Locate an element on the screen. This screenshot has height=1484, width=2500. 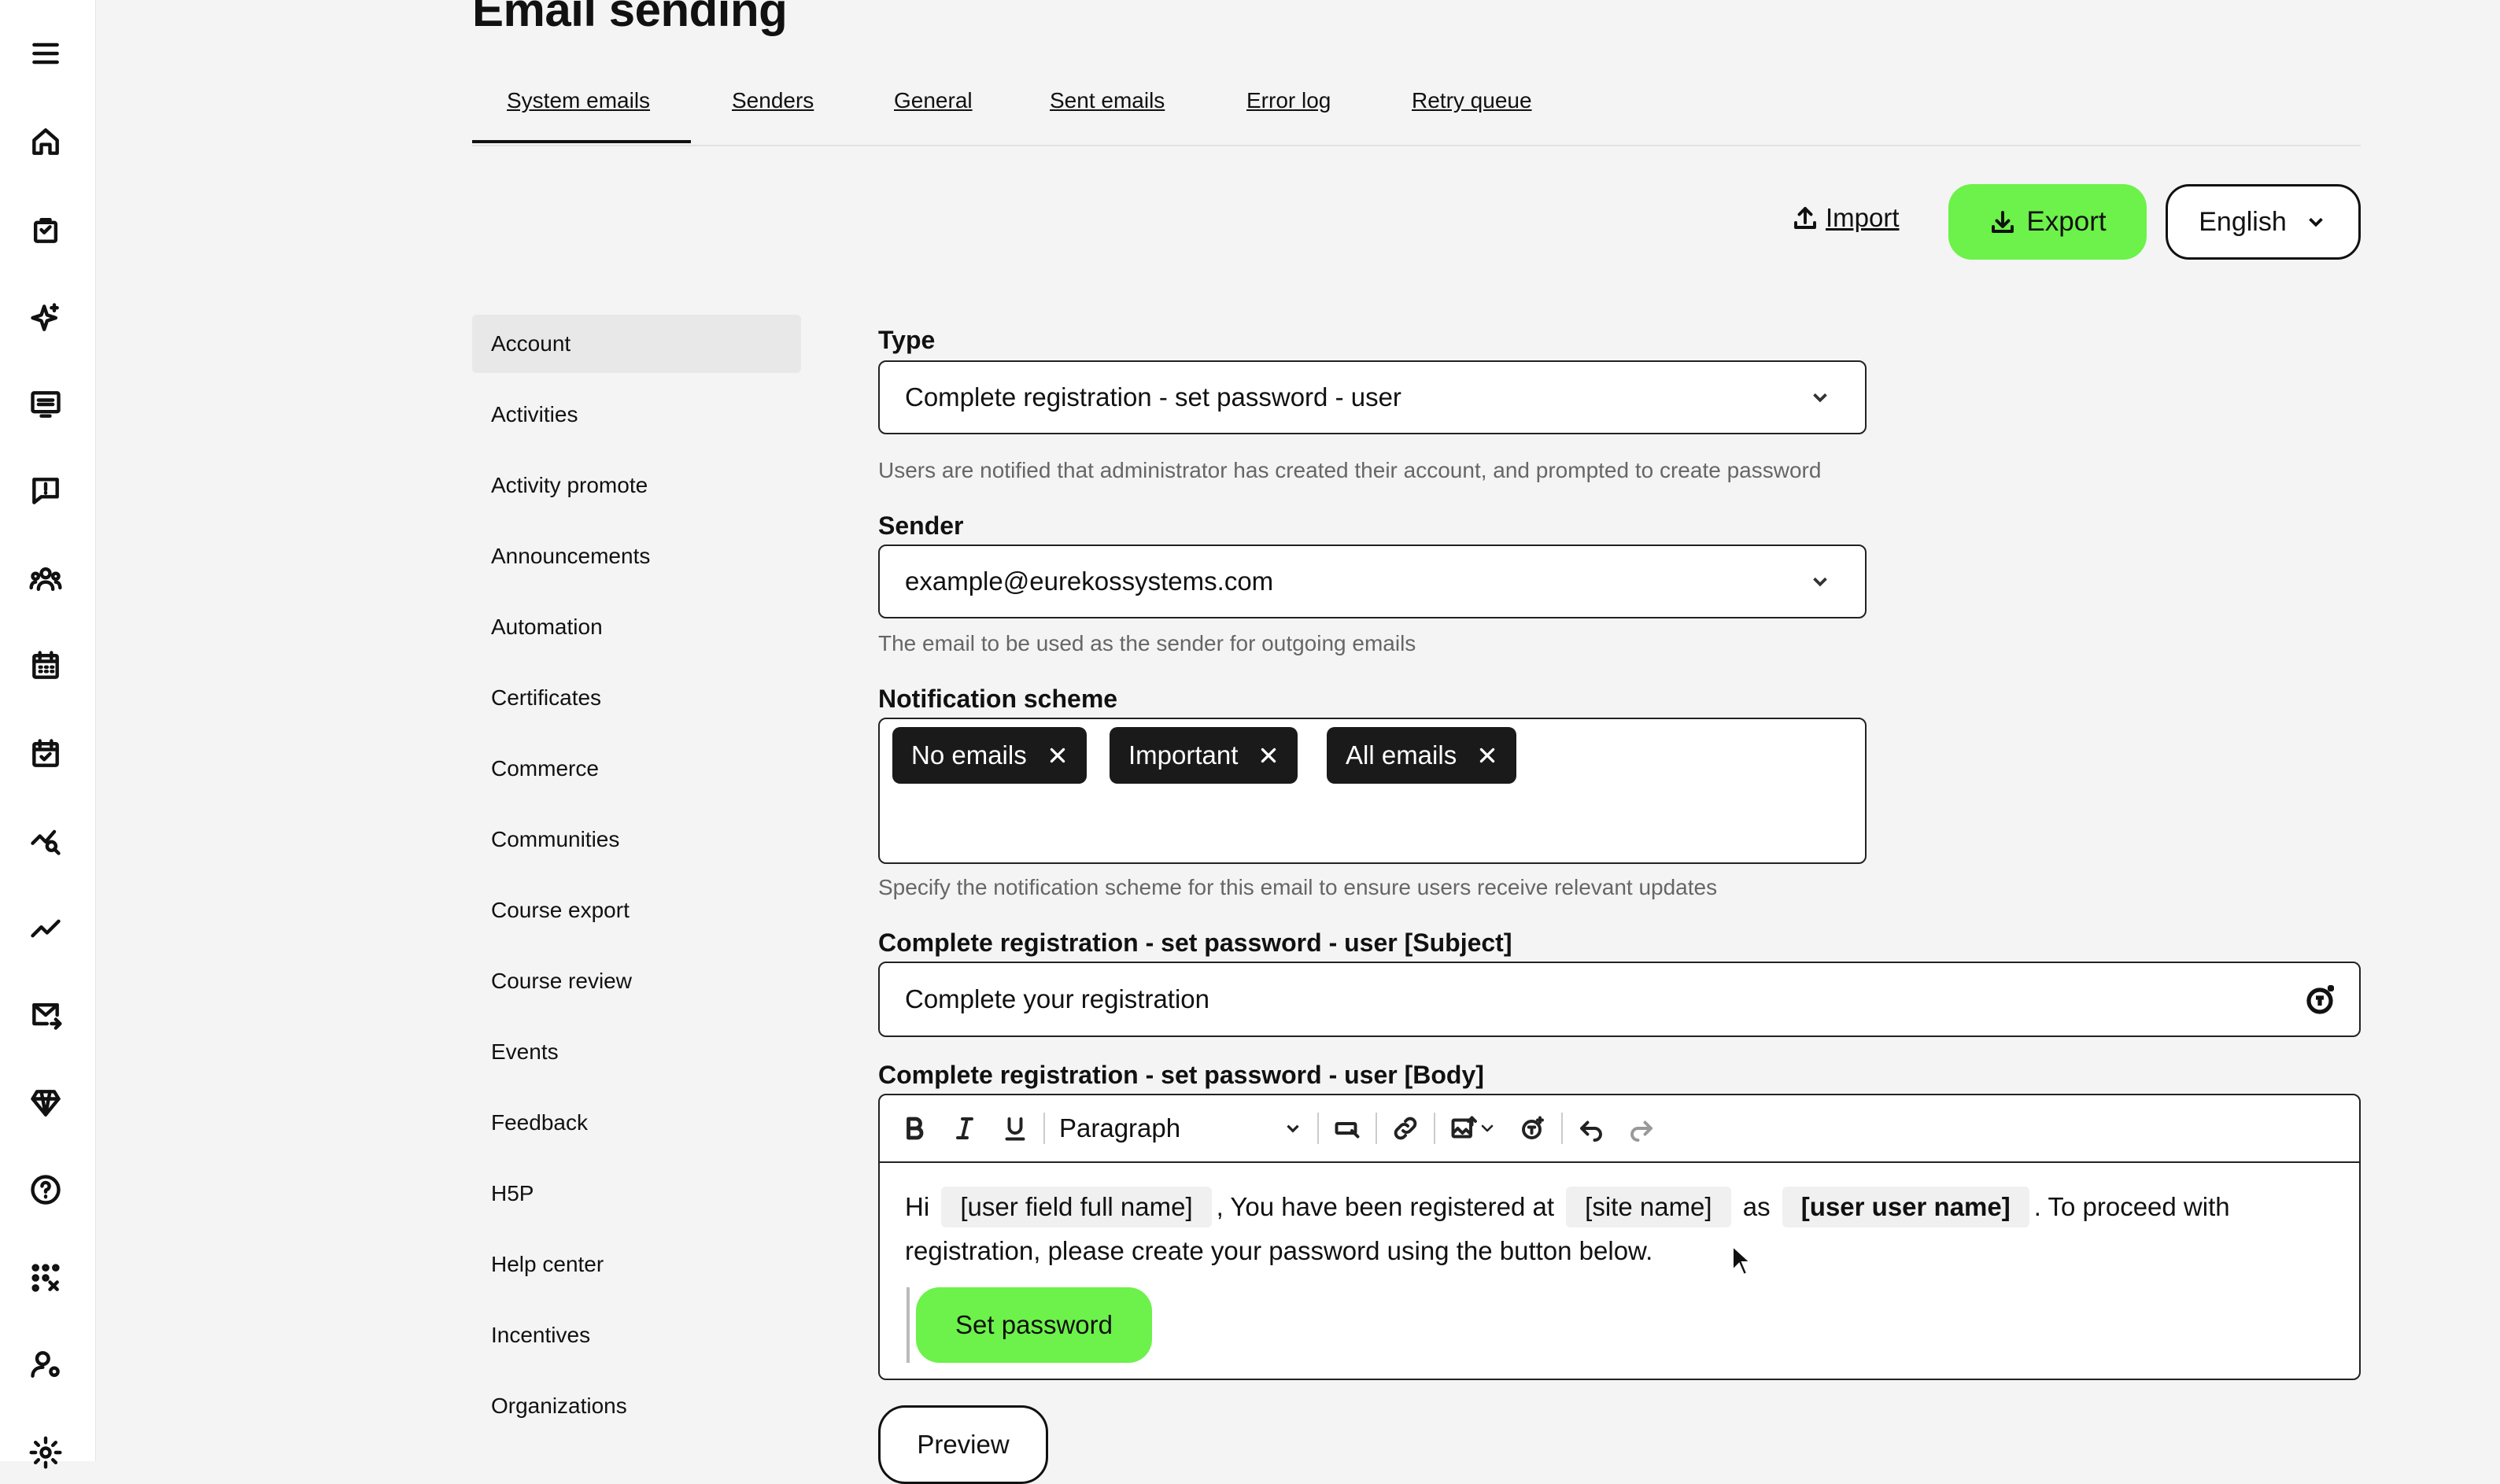
preview-button: Preview is located at coordinates (963, 1444).